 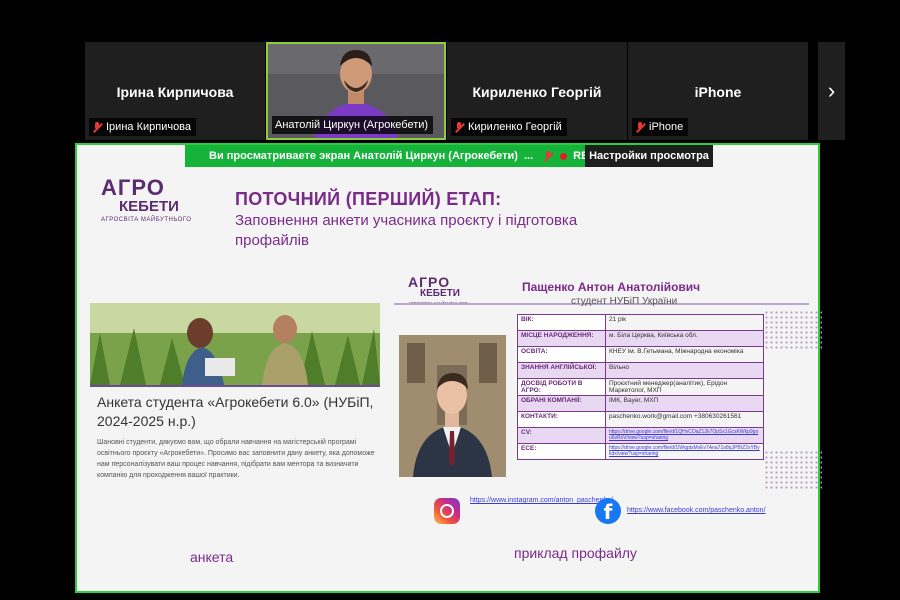 What do you see at coordinates (684, 322) in the screenshot?
I see `row-value: 21 рік` at bounding box center [684, 322].